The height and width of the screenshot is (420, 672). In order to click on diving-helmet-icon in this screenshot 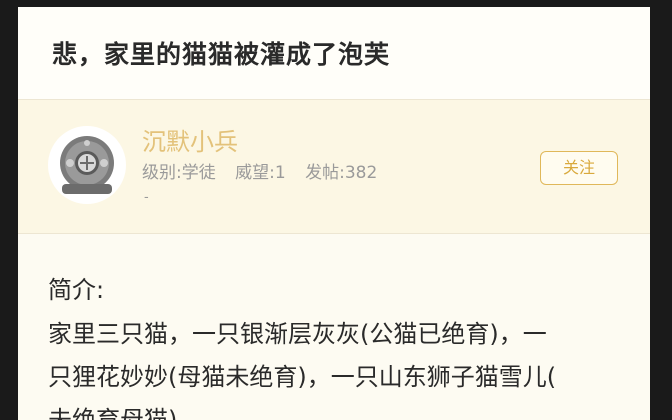, I will do `click(87, 165)`.